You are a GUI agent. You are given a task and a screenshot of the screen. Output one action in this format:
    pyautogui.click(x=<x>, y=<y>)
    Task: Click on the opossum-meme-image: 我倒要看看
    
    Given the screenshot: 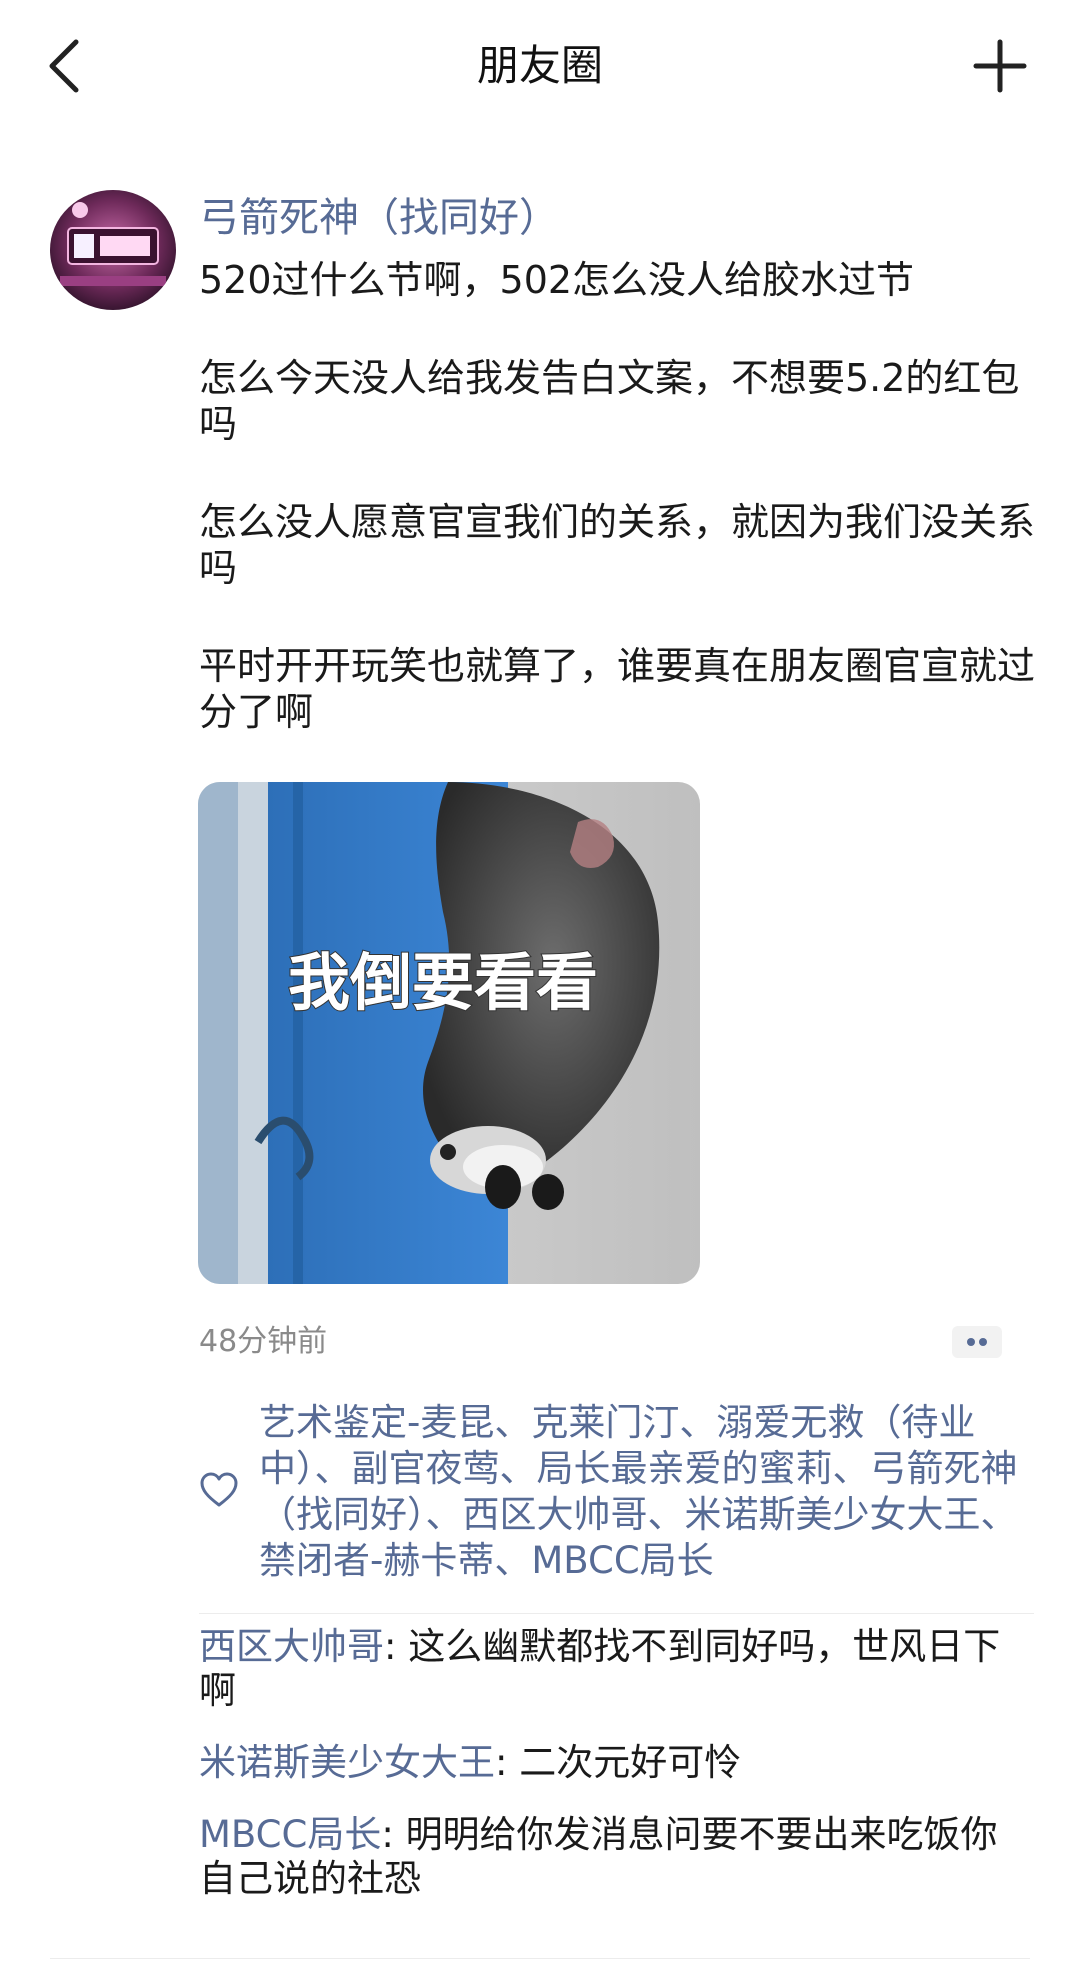 What is the action you would take?
    pyautogui.click(x=449, y=1033)
    